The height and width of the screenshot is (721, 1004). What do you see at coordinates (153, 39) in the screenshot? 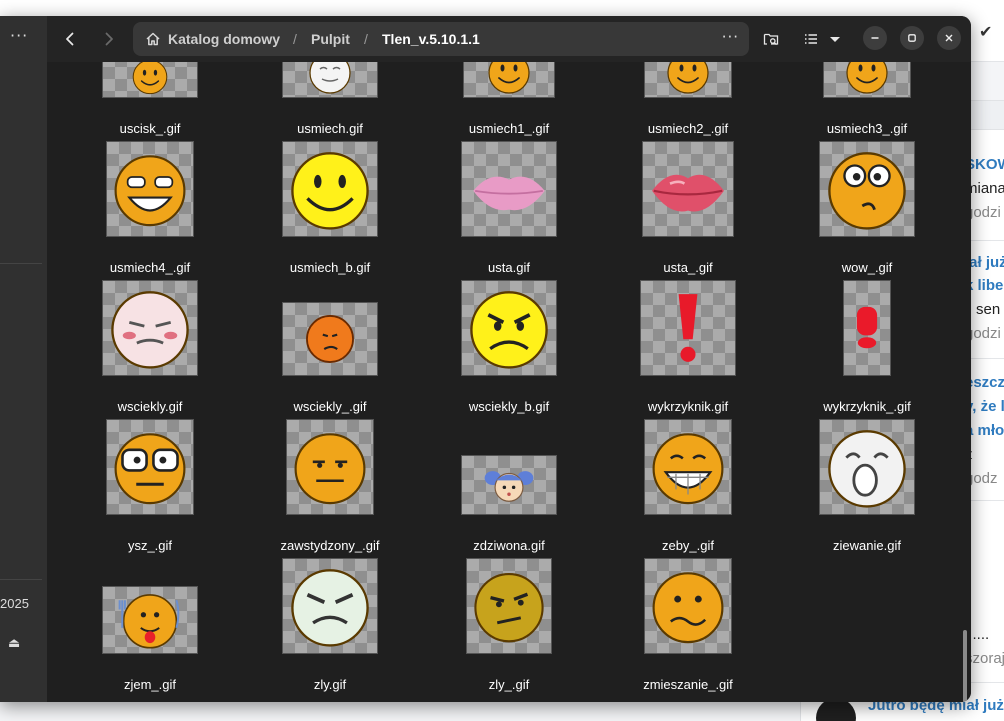
I see `home-icon` at bounding box center [153, 39].